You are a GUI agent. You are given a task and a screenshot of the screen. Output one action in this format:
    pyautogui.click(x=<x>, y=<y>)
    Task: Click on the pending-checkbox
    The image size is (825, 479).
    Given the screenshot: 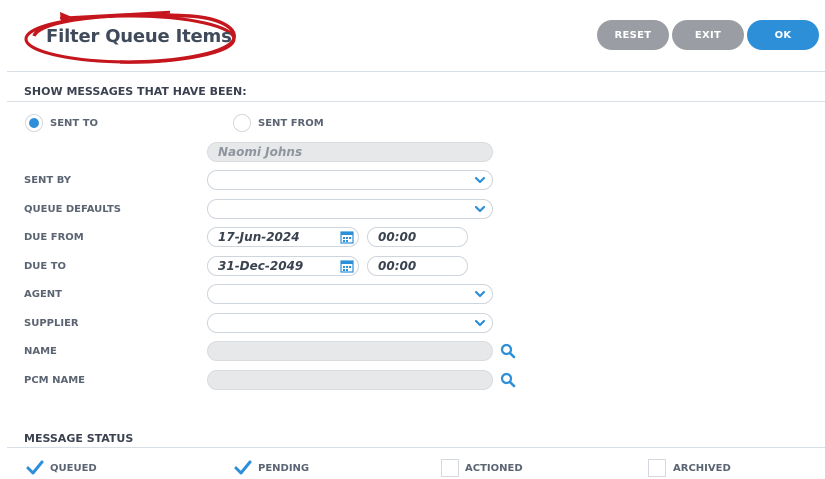 What is the action you would take?
    pyautogui.click(x=243, y=468)
    